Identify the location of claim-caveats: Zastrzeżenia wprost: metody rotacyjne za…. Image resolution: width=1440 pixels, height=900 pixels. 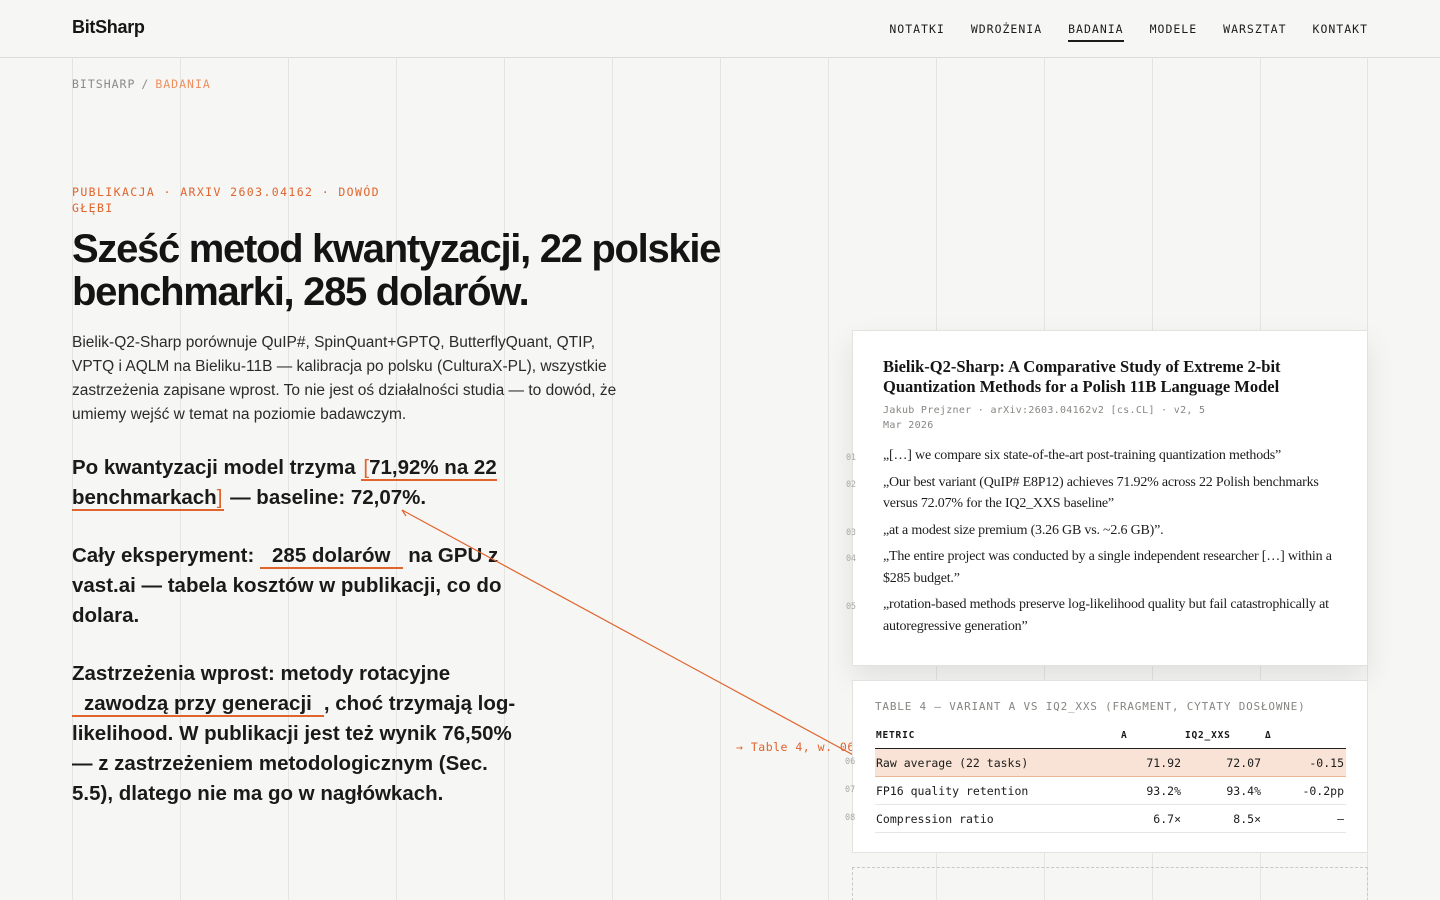
(297, 734).